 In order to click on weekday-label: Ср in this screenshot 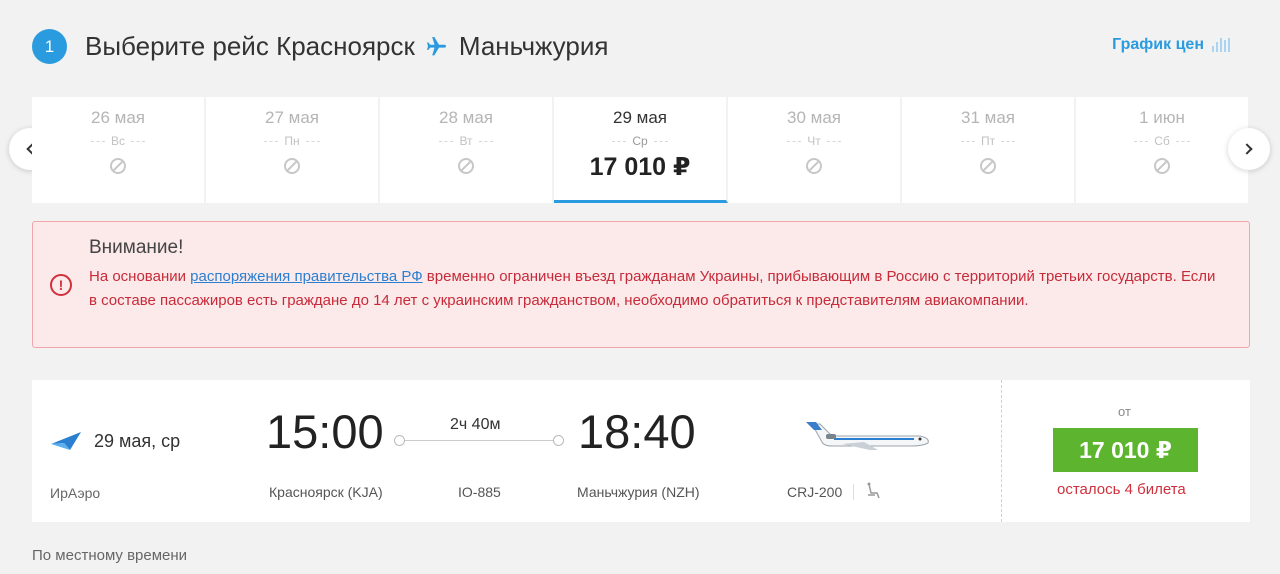, I will do `click(640, 141)`.